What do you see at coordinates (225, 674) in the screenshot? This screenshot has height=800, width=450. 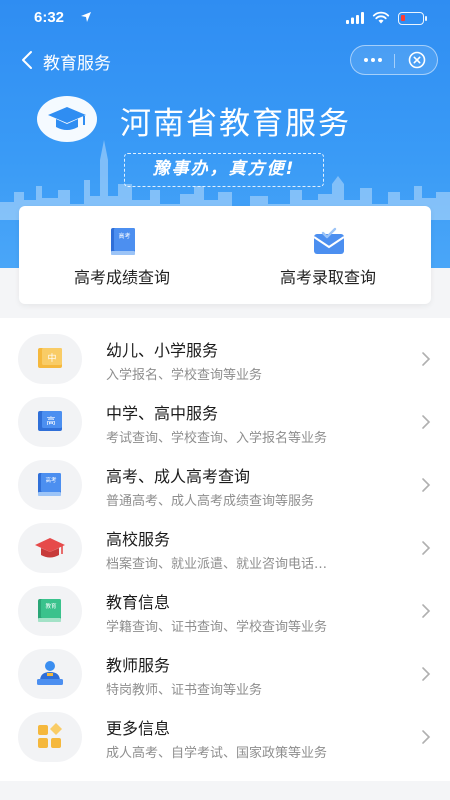 I see `list-item-teacher: 教师服务 特岗教师、证书查询等业务` at bounding box center [225, 674].